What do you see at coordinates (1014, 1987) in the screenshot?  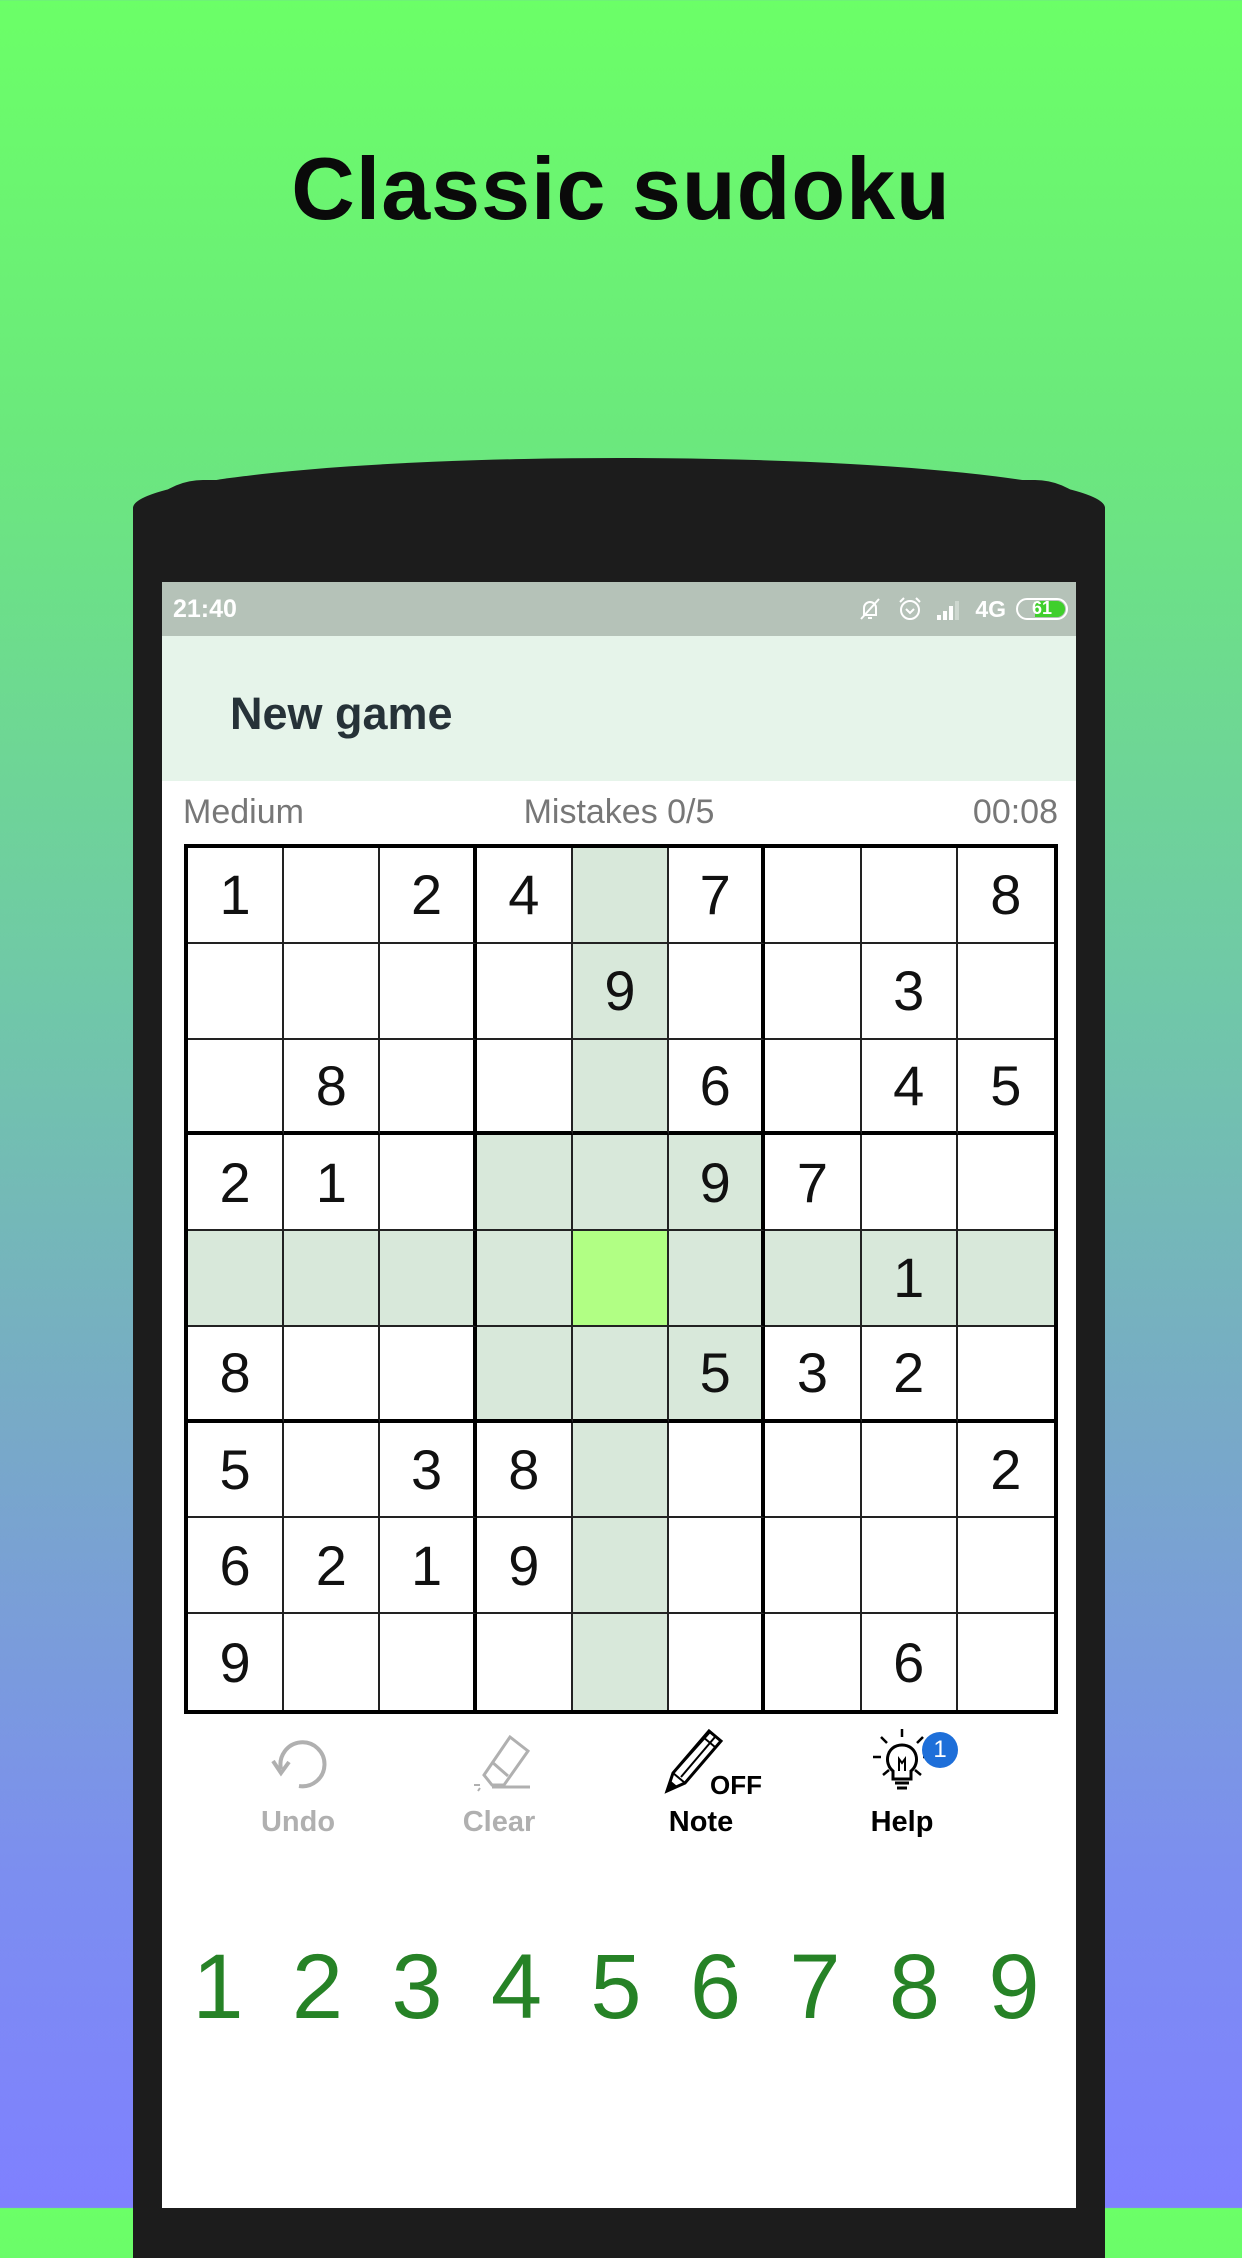 I see `number-key-9: 9` at bounding box center [1014, 1987].